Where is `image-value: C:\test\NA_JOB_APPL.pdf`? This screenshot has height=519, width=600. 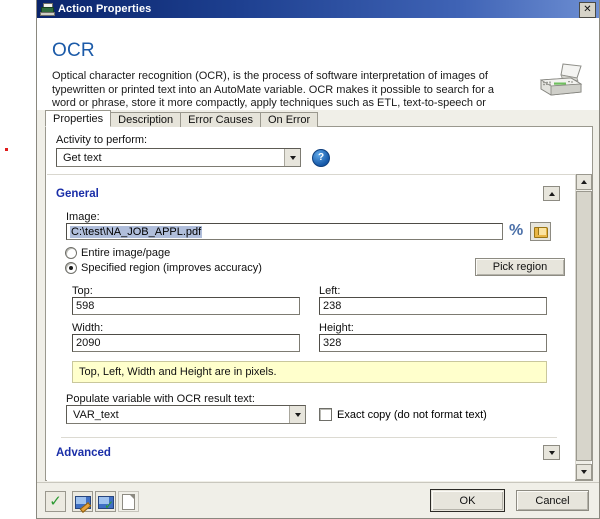 image-value: C:\test\NA_JOB_APPL.pdf is located at coordinates (136, 231).